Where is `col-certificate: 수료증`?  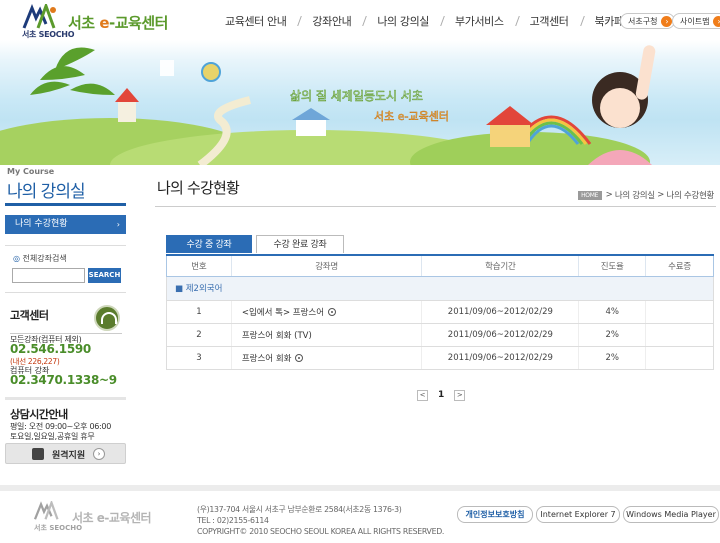 col-certificate: 수료증 is located at coordinates (679, 265).